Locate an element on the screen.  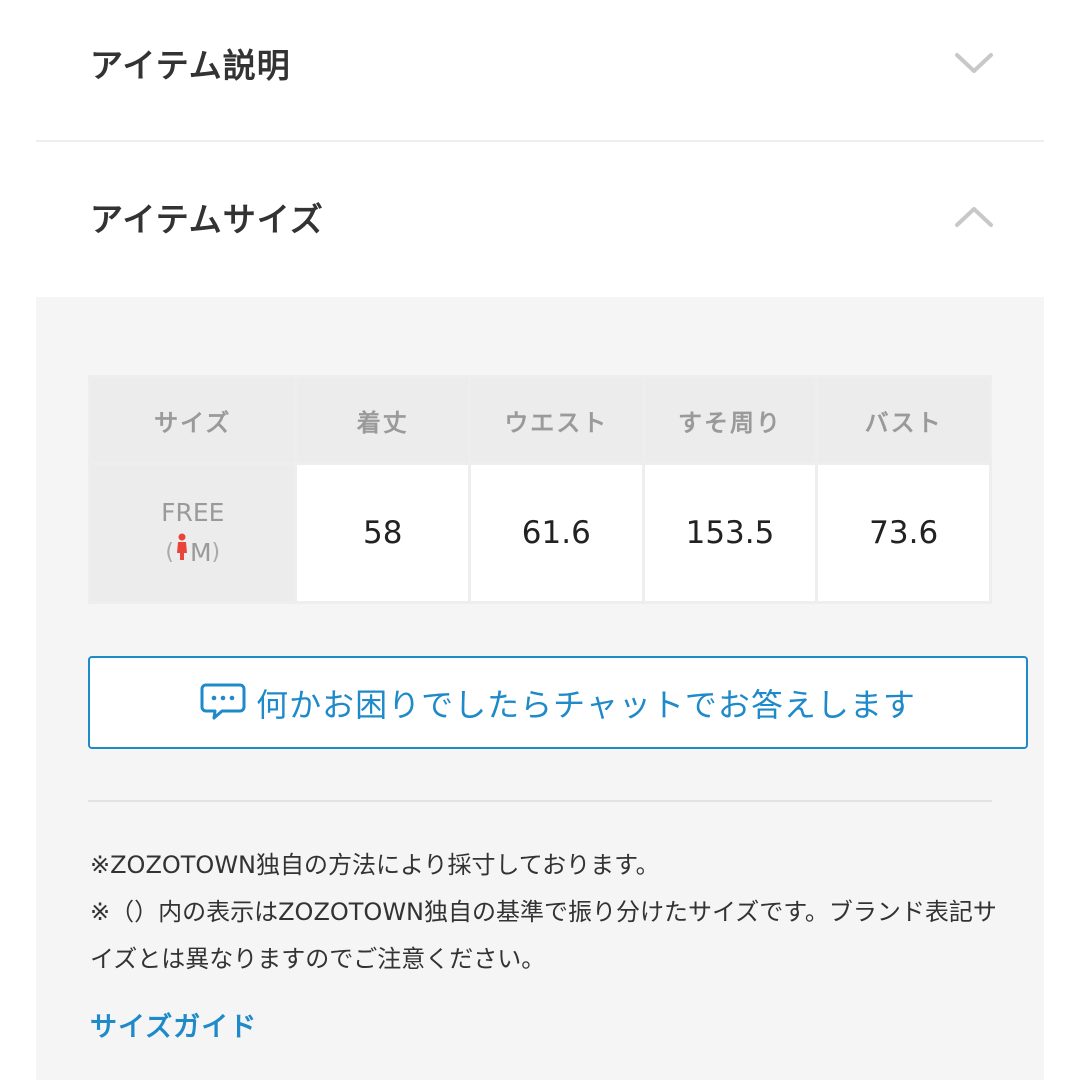
size-cell: FREE ( M ) is located at coordinates (193, 533).